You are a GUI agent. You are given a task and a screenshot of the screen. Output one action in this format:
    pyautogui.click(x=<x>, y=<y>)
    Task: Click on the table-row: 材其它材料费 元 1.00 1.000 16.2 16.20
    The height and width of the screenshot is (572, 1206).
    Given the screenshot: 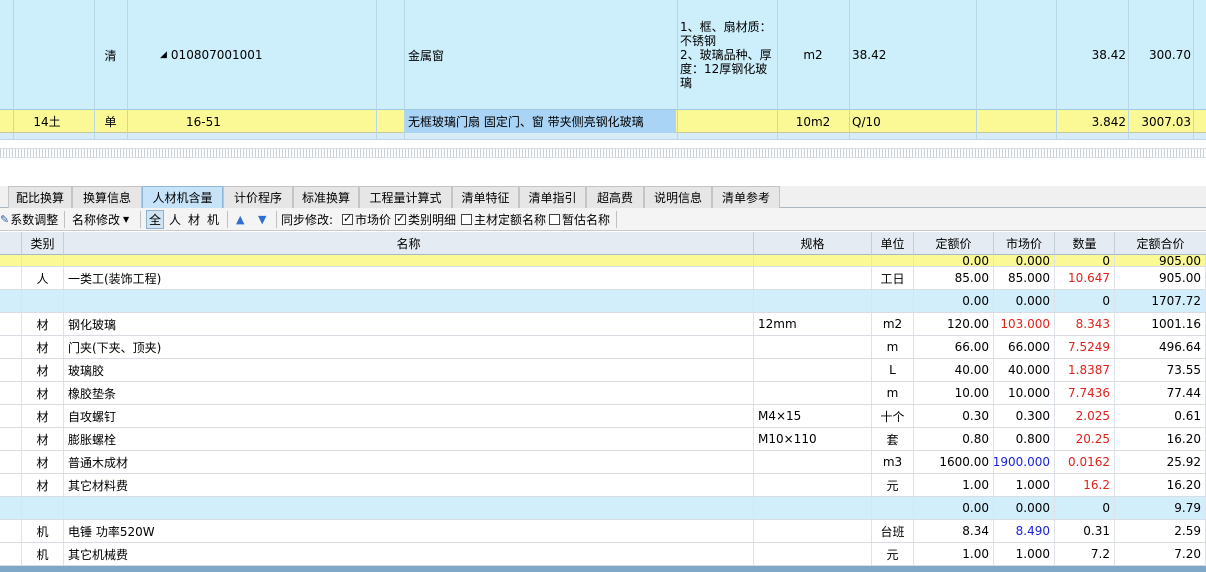 What is the action you would take?
    pyautogui.click(x=603, y=485)
    